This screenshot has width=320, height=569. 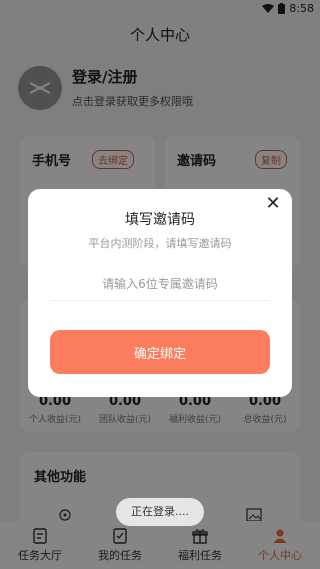 What do you see at coordinates (160, 352) in the screenshot?
I see `confirm-bind-button: 确定绑定` at bounding box center [160, 352].